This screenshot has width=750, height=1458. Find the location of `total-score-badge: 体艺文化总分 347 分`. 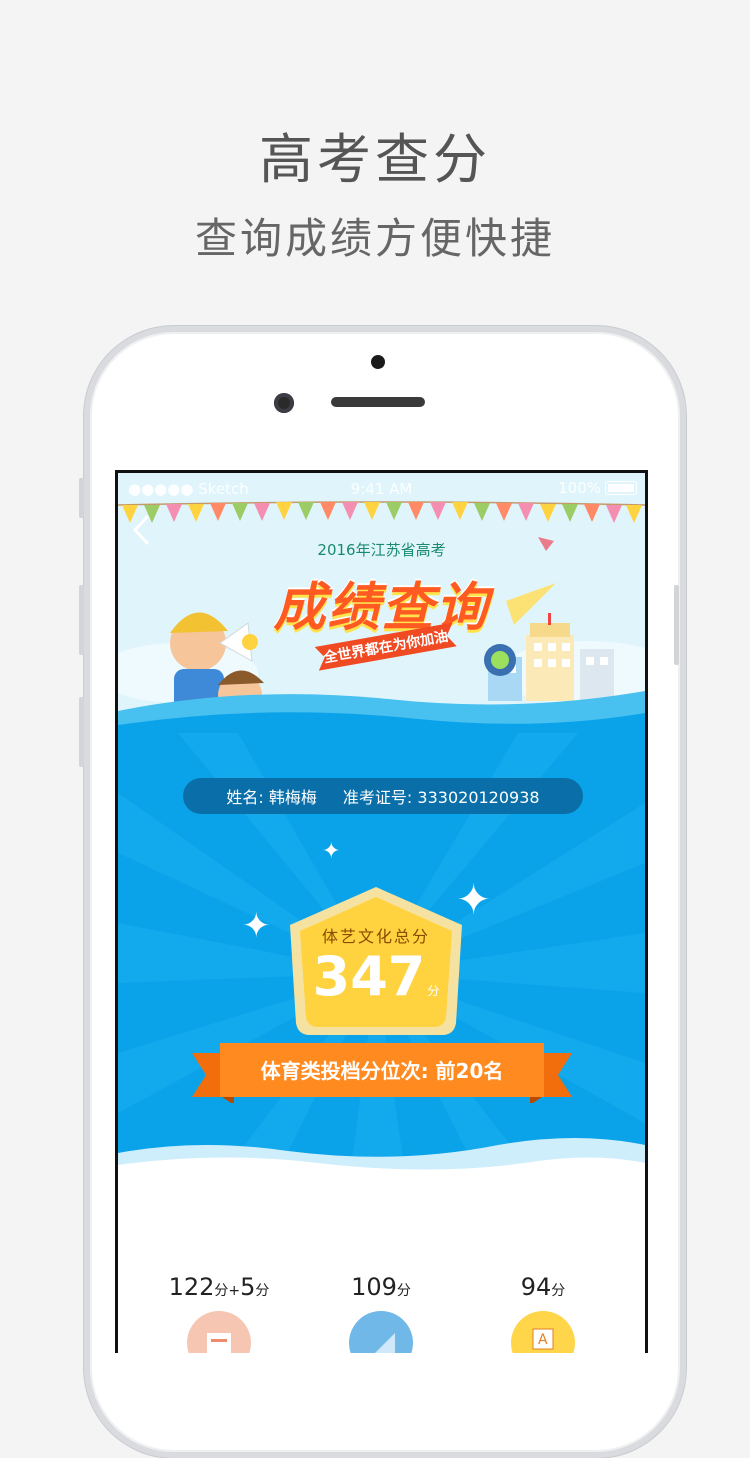

total-score-badge: 体艺文化总分 347 分 is located at coordinates (376, 963).